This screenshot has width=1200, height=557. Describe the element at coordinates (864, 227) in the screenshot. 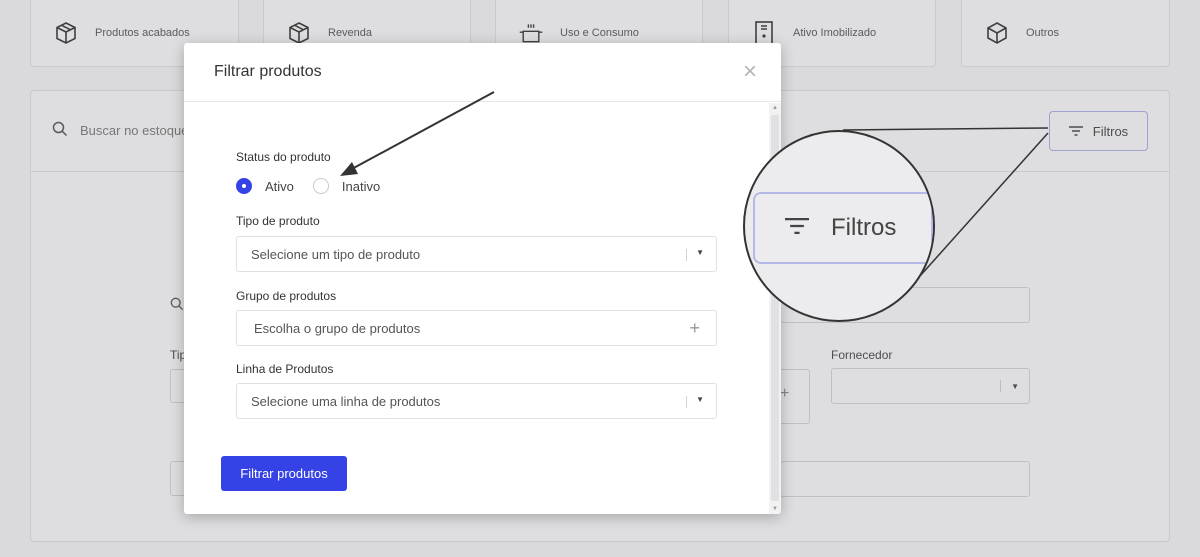

I see `magnified-filters-label: Filtros` at that location.